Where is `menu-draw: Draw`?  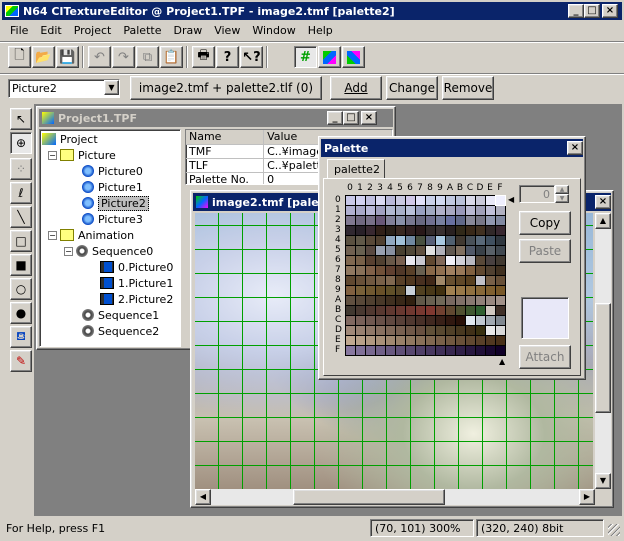
menu-draw: Draw is located at coordinates (187, 31).